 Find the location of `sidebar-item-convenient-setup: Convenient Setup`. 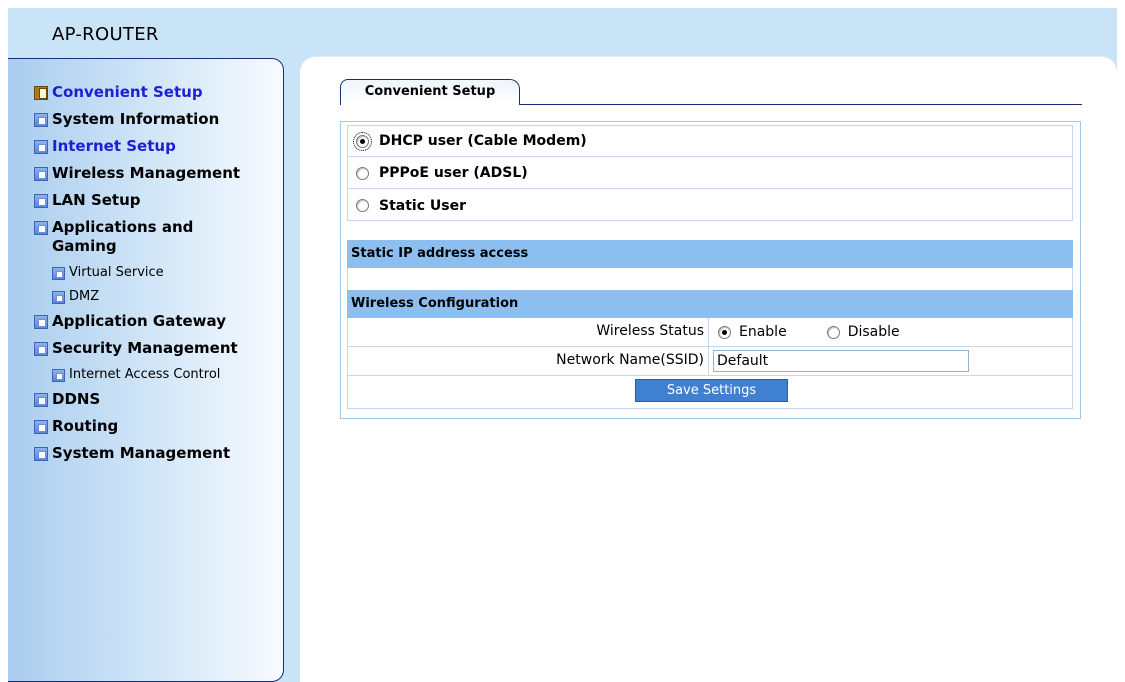

sidebar-item-convenient-setup: Convenient Setup is located at coordinates (159, 96).